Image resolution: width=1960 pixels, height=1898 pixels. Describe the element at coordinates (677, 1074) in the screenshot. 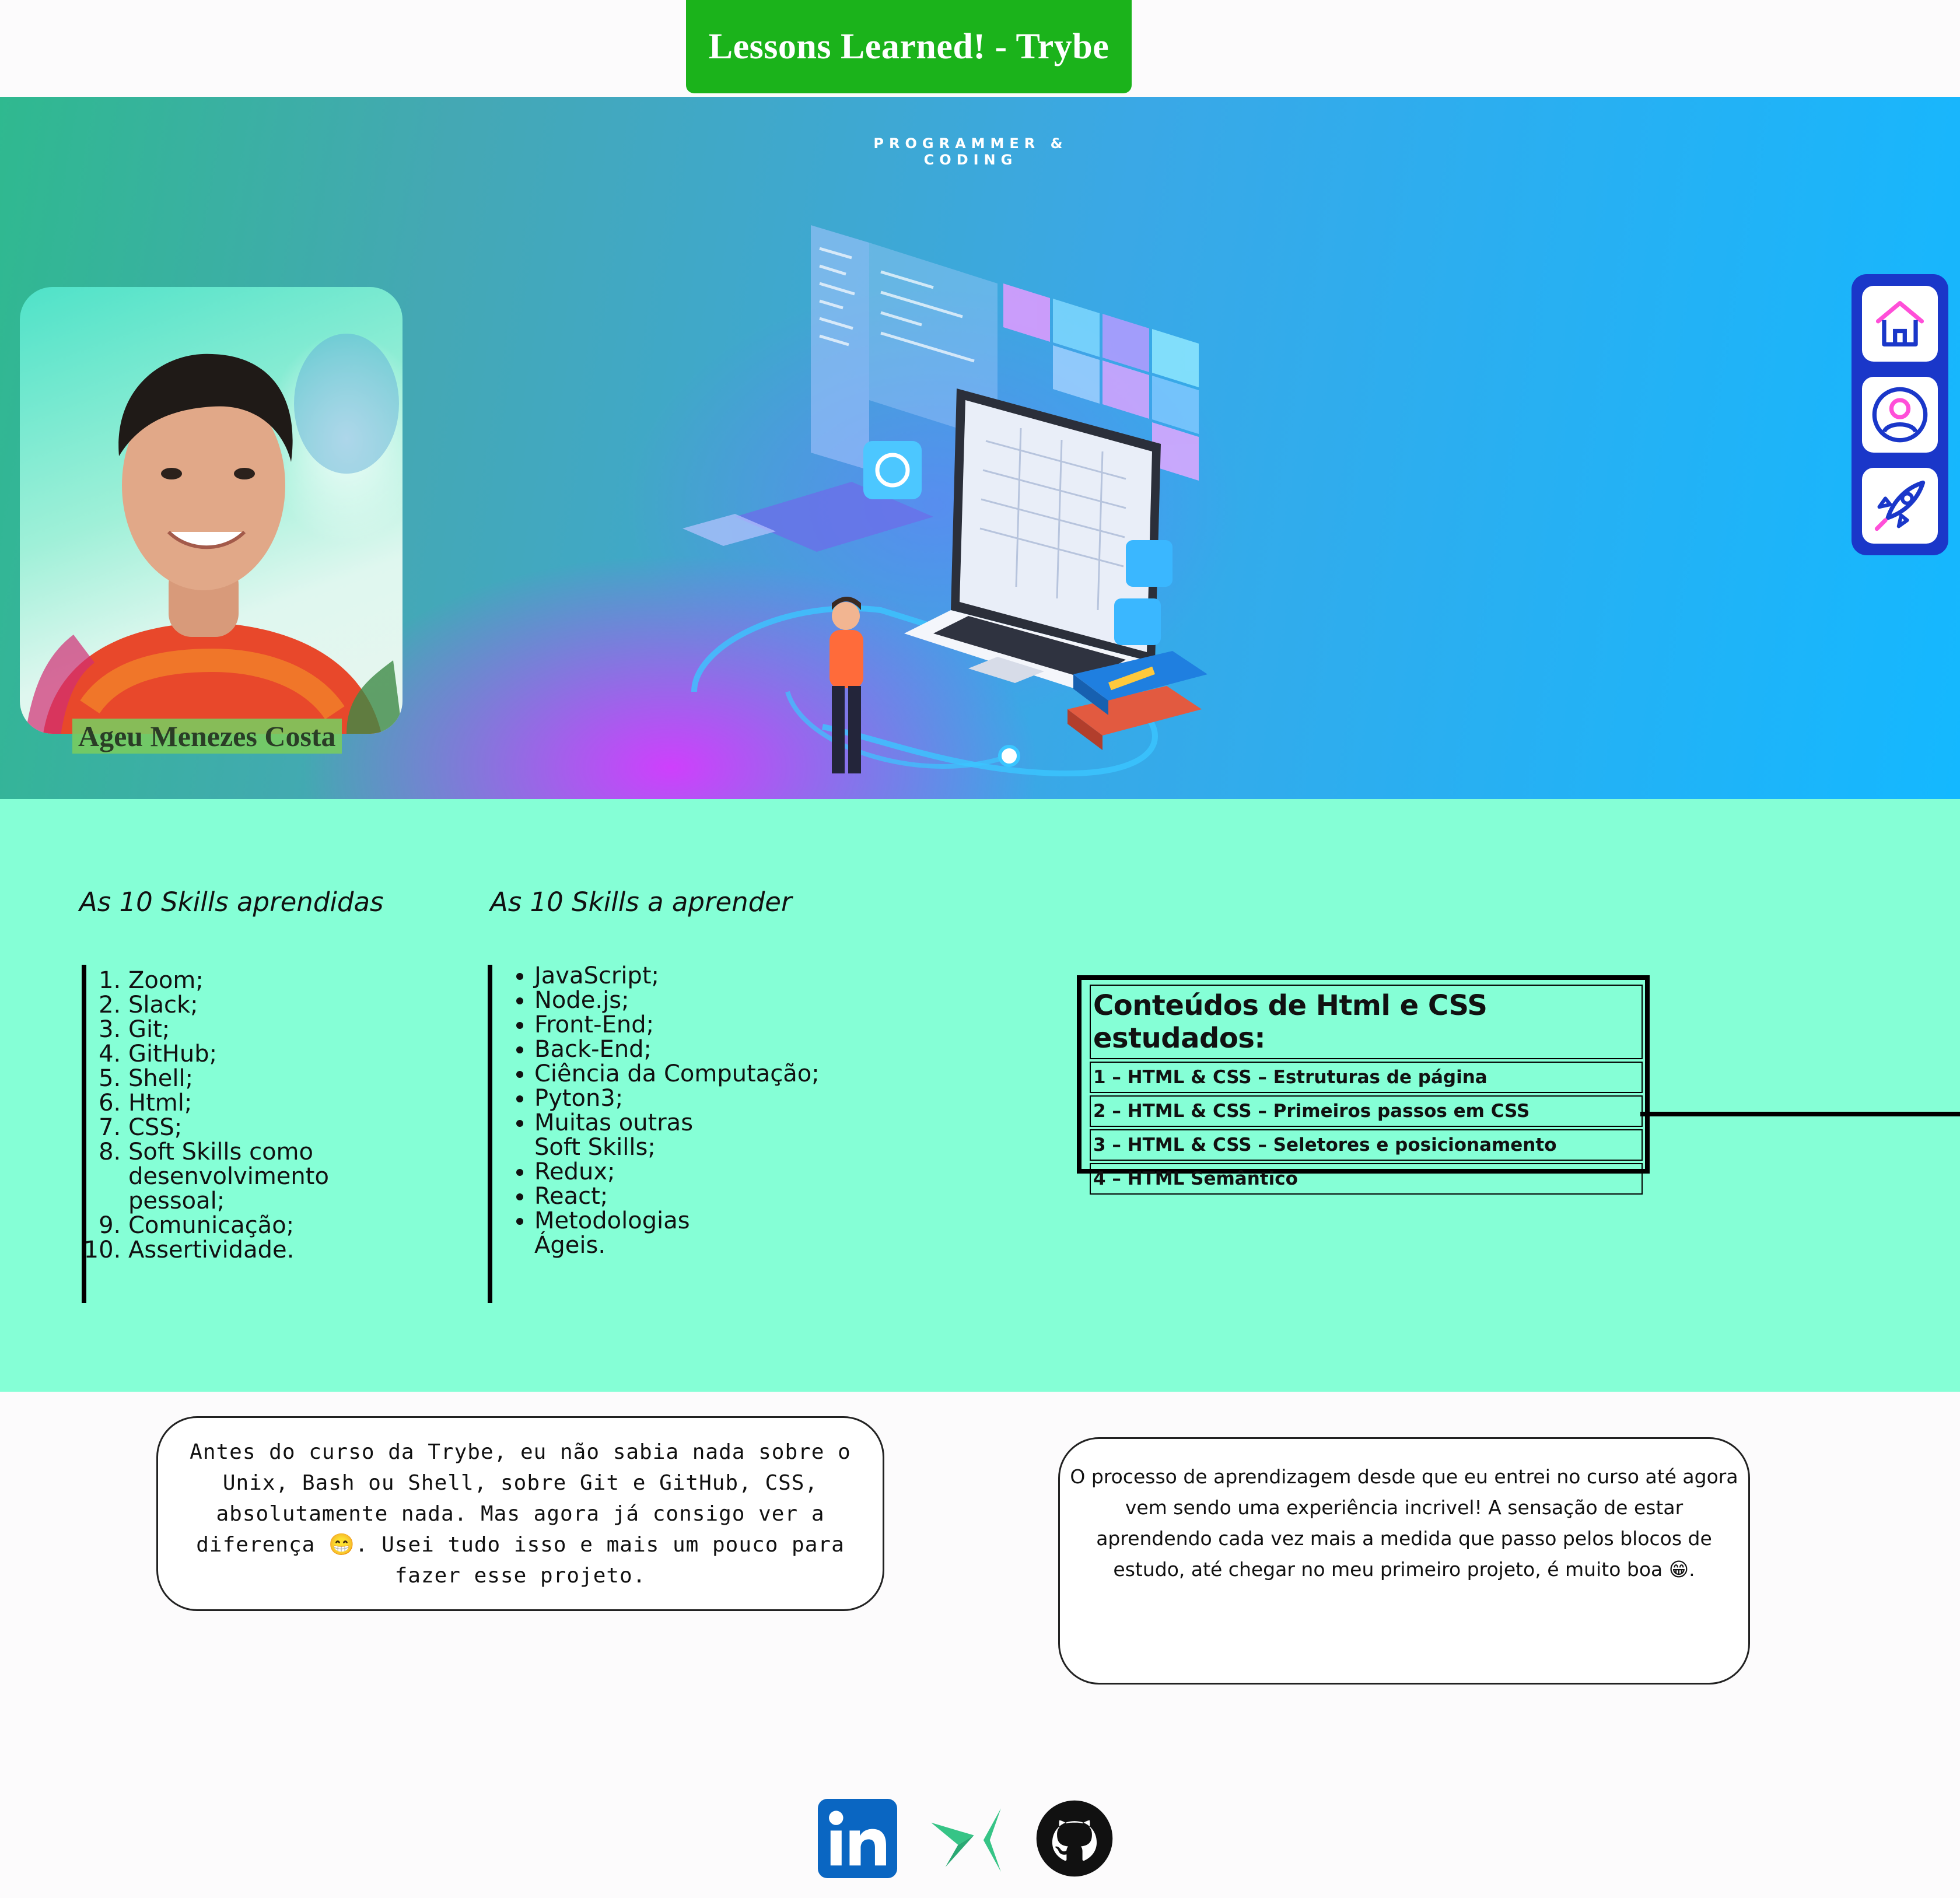

I see `list-item: Ciência da Computação;` at that location.